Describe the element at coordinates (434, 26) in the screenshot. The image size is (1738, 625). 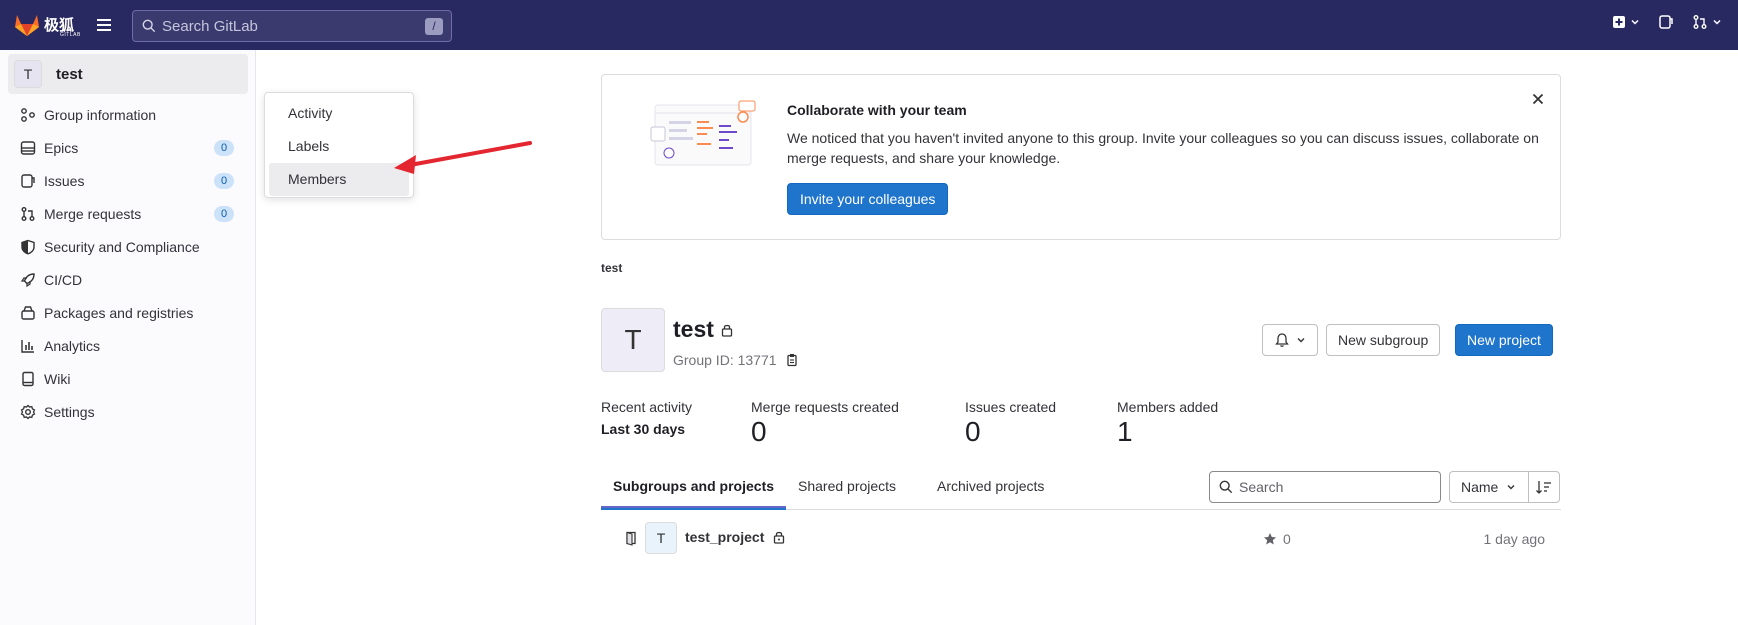
I see `search-shortcut-key: /` at that location.